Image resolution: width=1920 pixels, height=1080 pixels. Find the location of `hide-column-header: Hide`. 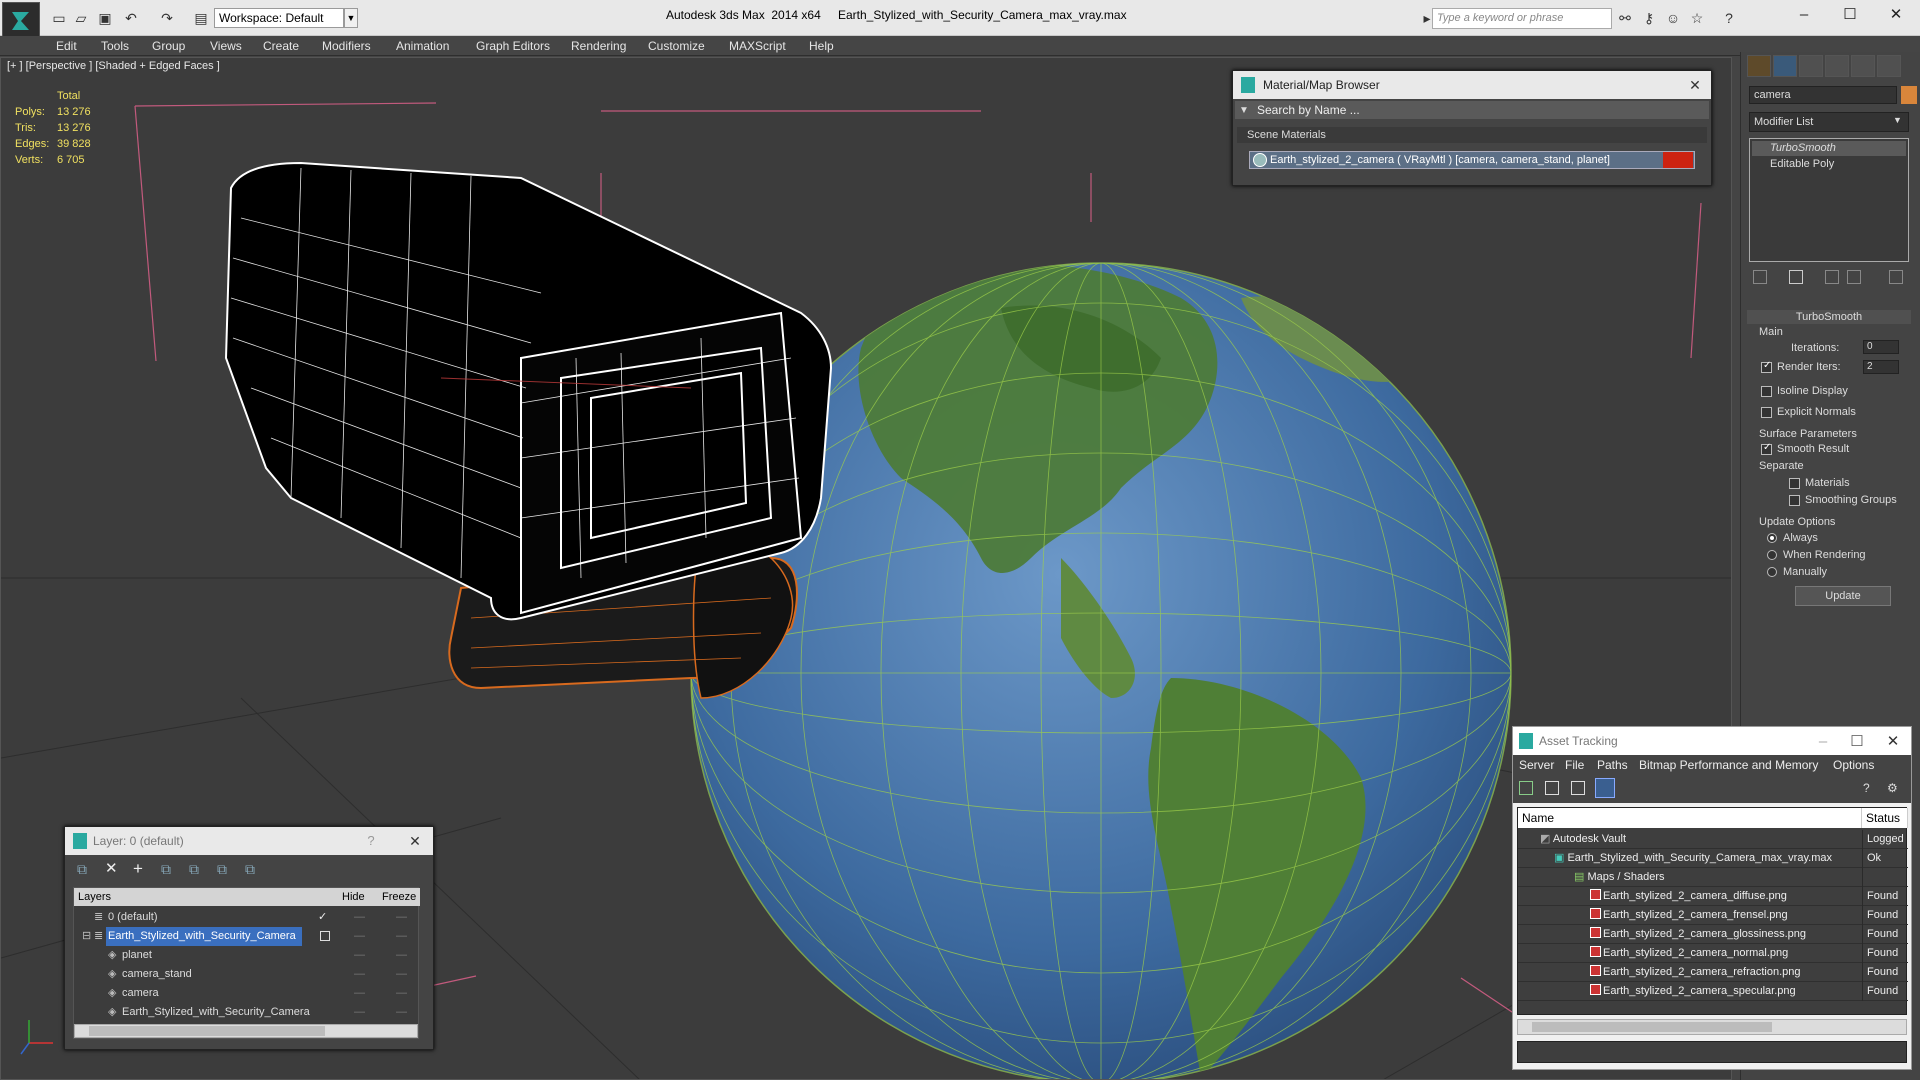

hide-column-header: Hide is located at coordinates (358, 897).